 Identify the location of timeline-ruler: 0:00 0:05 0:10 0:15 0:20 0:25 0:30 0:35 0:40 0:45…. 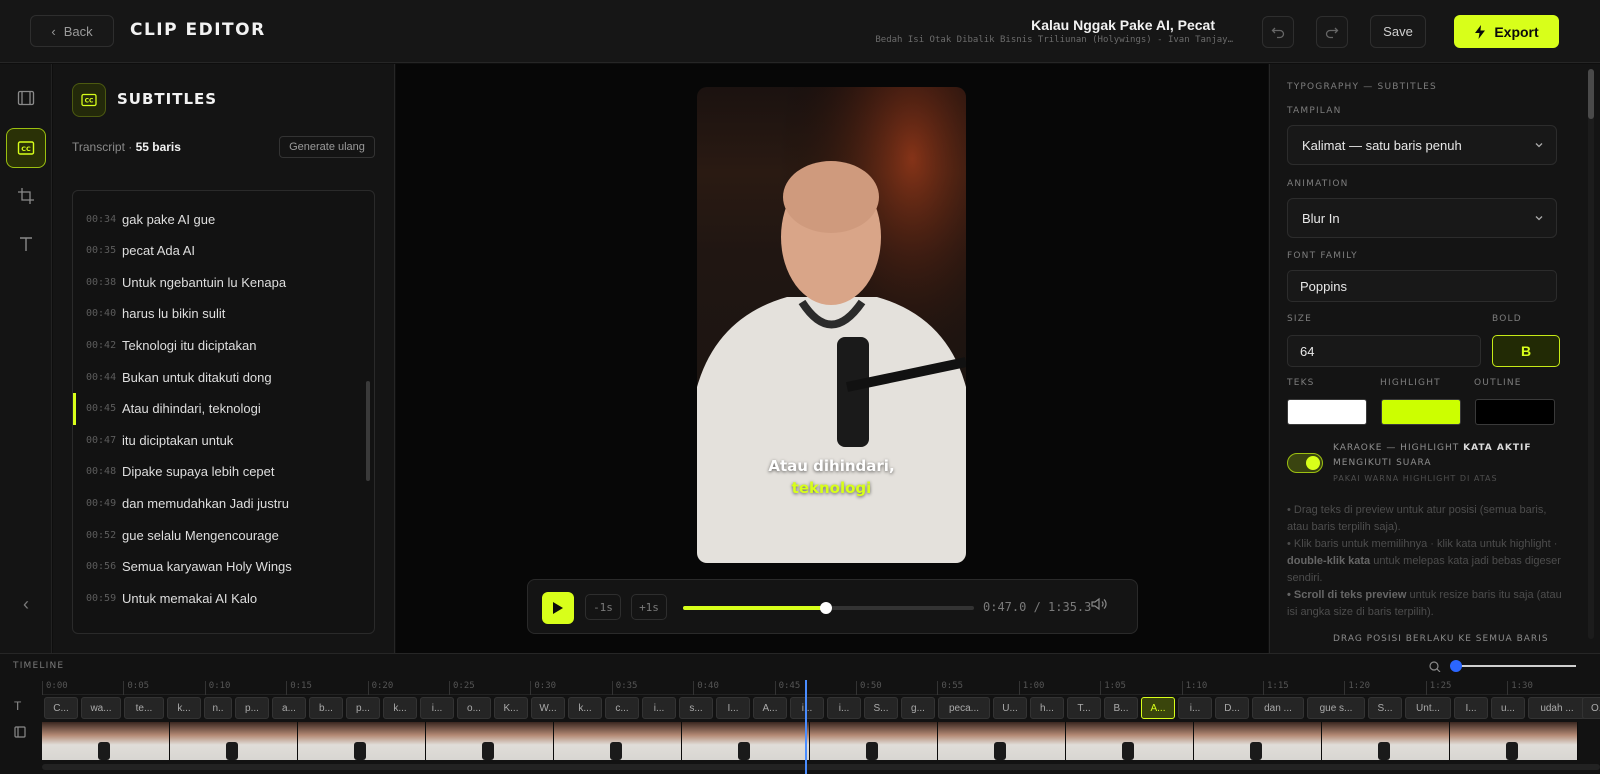
(821, 687).